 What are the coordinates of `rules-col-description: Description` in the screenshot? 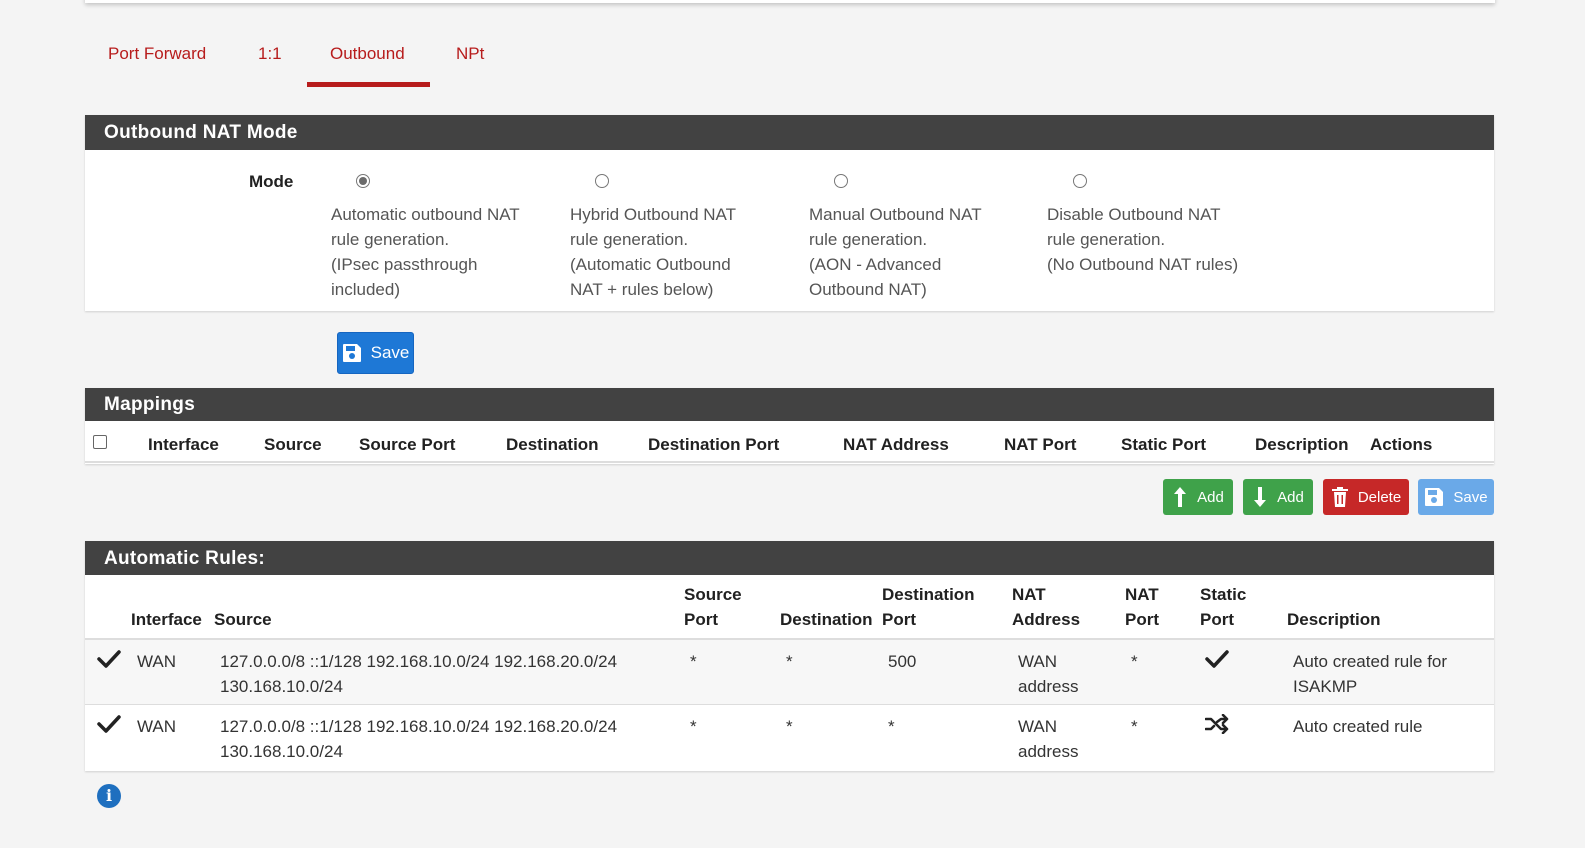 It's located at (1334, 619).